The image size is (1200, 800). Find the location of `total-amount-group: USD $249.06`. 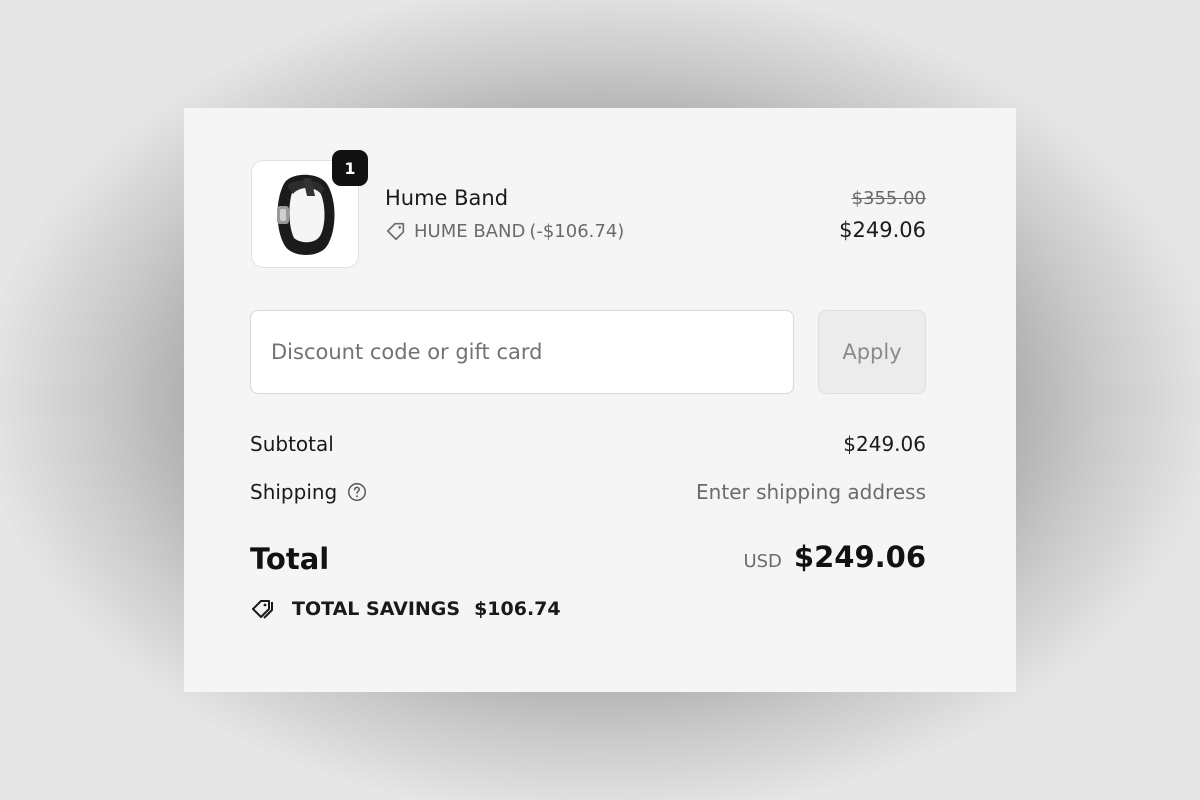

total-amount-group: USD $249.06 is located at coordinates (834, 557).